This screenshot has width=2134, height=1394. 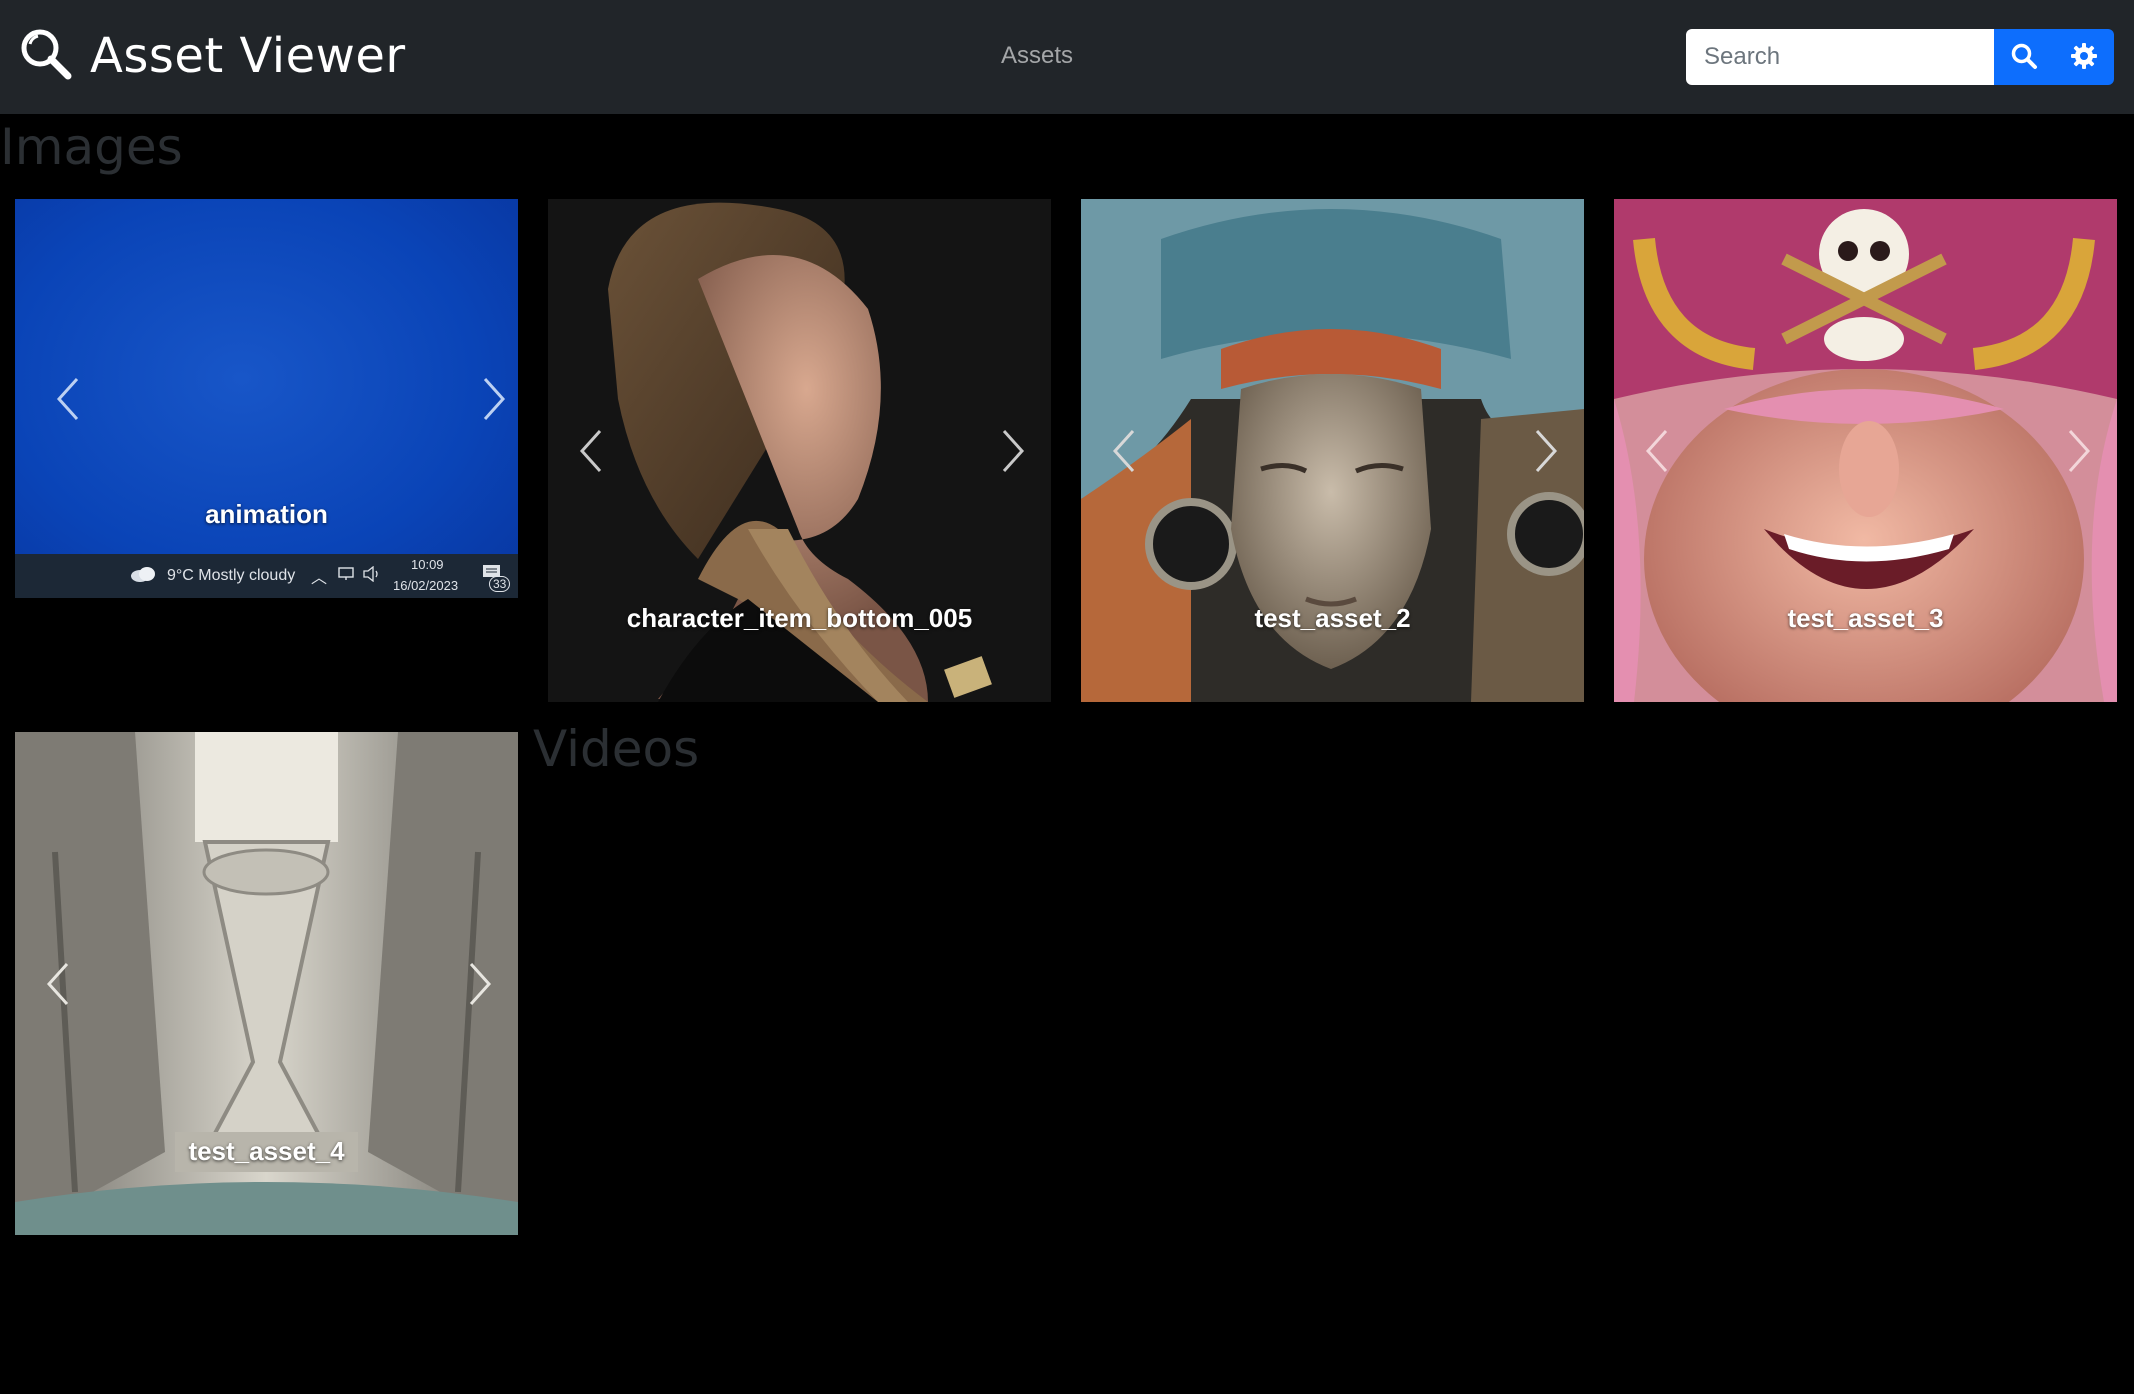 I want to click on images-section-title: Images, so click(x=91, y=147).